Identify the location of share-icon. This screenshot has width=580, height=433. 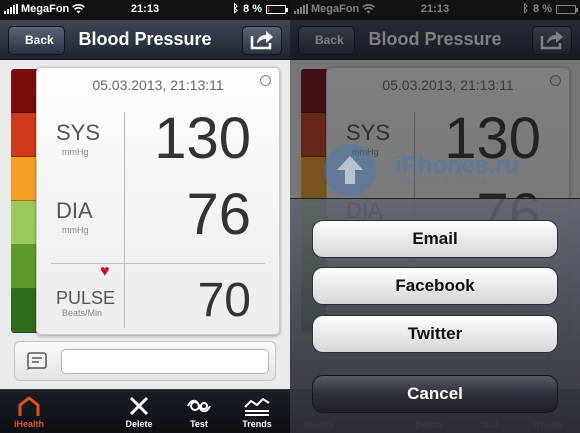
(261, 40).